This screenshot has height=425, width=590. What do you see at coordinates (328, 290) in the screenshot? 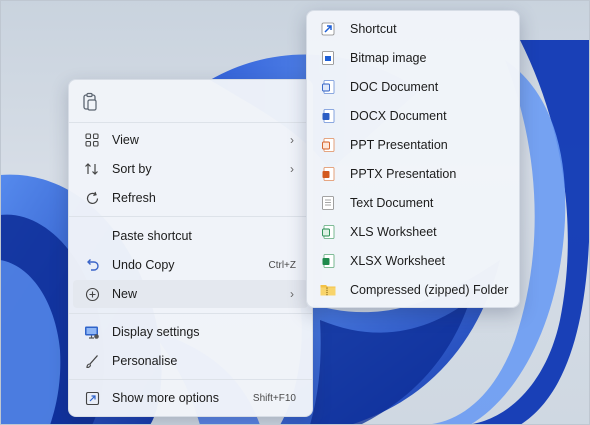
I see `zip-folder-icon` at bounding box center [328, 290].